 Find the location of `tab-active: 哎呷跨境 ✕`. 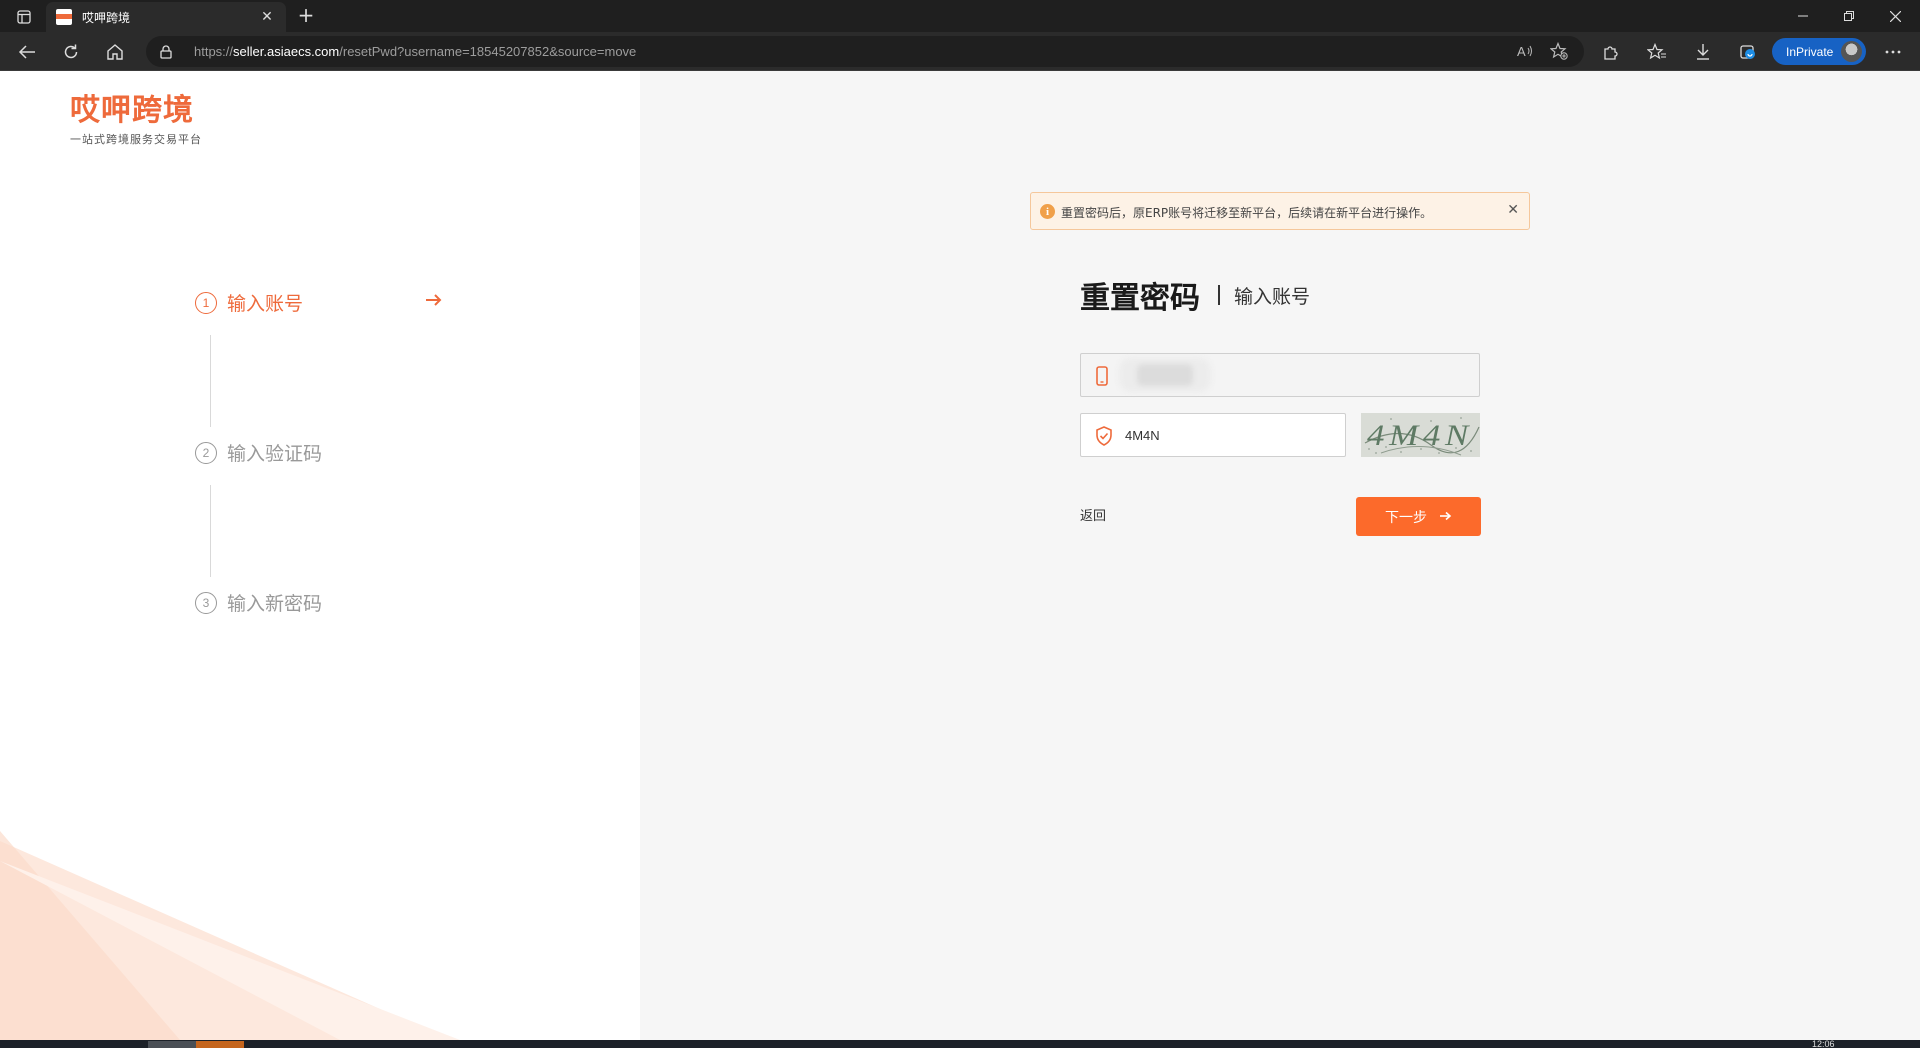

tab-active: 哎呷跨境 ✕ is located at coordinates (166, 17).